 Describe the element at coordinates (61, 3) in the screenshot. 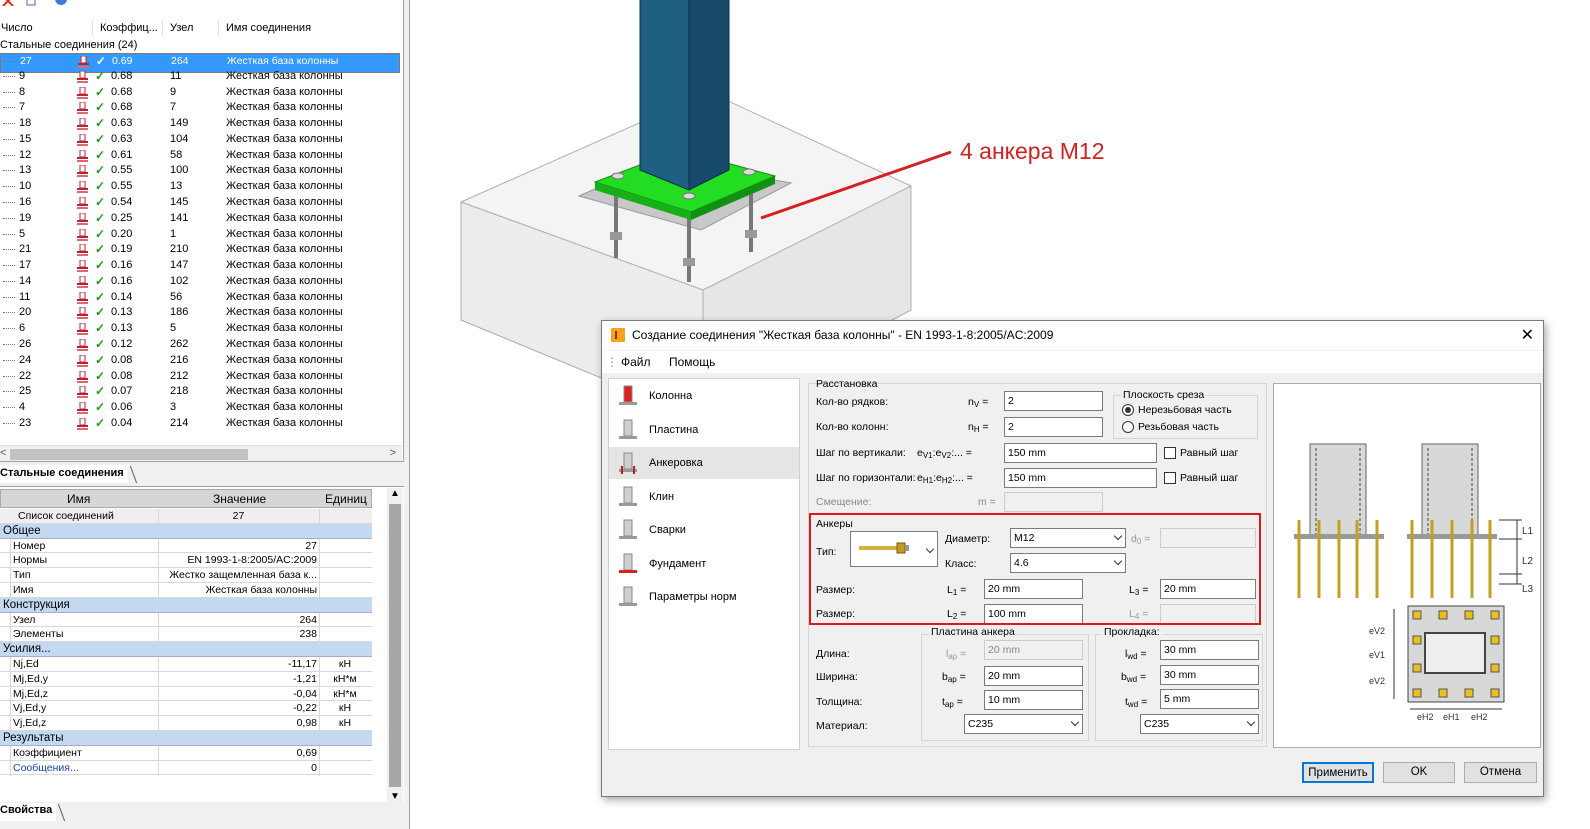

I see `info-icon` at that location.